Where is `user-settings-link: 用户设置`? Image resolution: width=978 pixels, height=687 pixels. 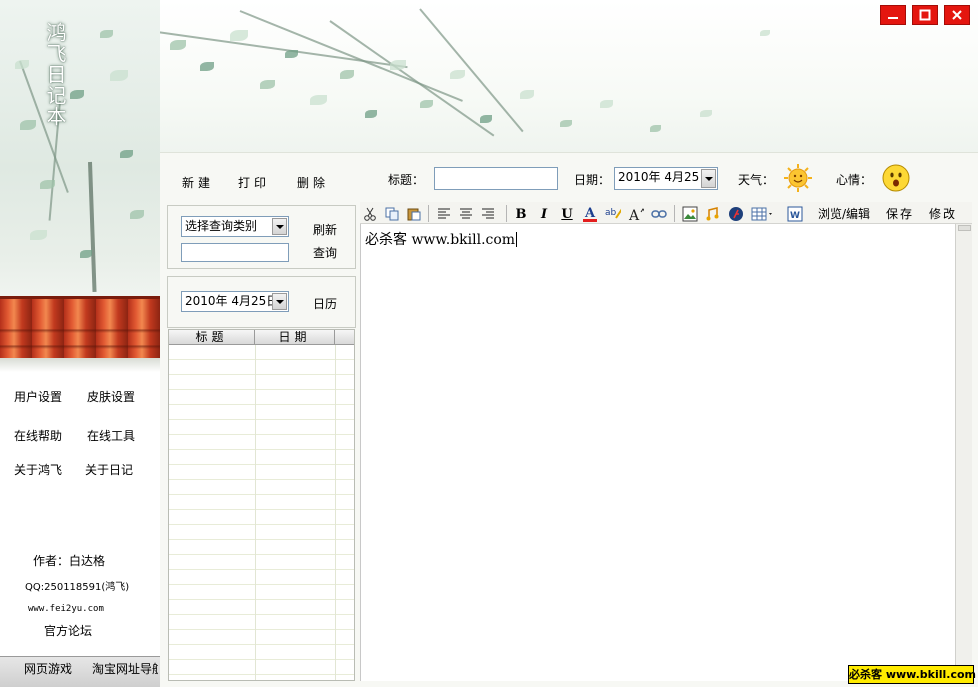
user-settings-link: 用户设置 is located at coordinates (38, 396).